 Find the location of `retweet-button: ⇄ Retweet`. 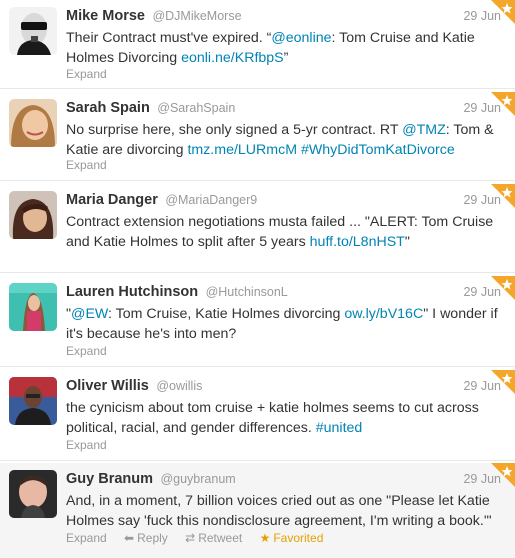

retweet-button: ⇄ Retweet is located at coordinates (213, 538).